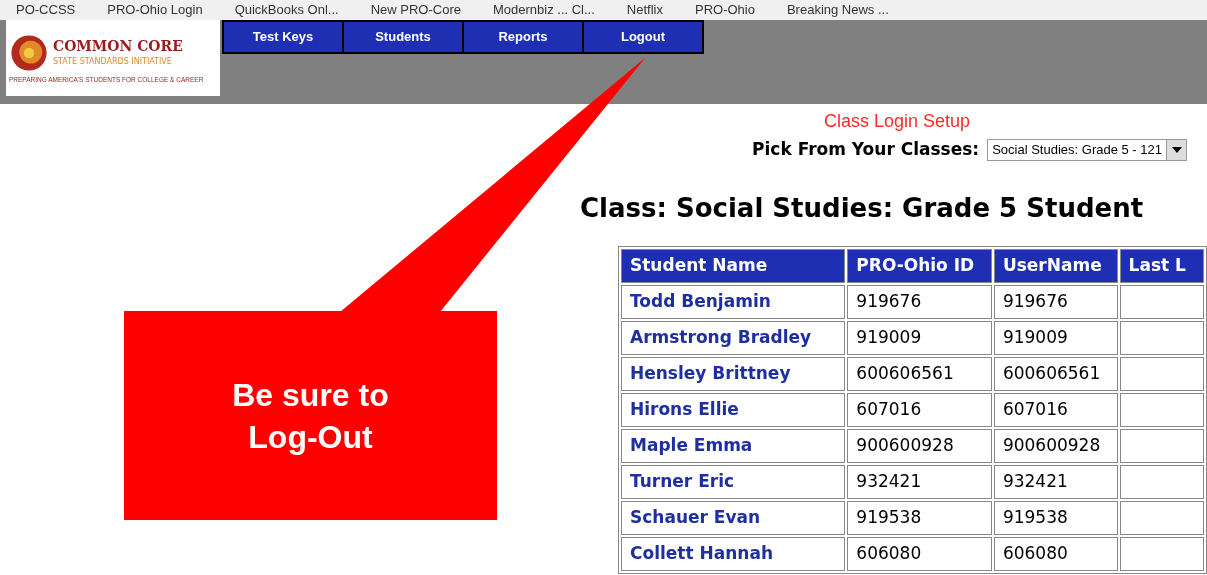 The width and height of the screenshot is (1207, 575). What do you see at coordinates (113, 61) in the screenshot?
I see `logo-subtitle: STATE STANDARDS INITIATIVE` at bounding box center [113, 61].